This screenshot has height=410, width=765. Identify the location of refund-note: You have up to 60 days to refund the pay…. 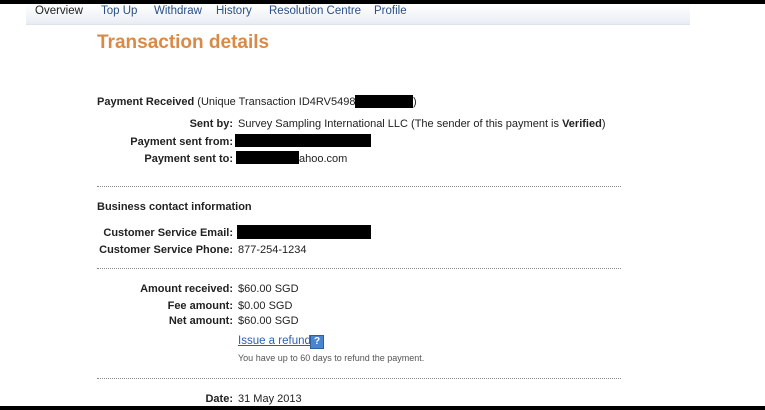
(331, 358).